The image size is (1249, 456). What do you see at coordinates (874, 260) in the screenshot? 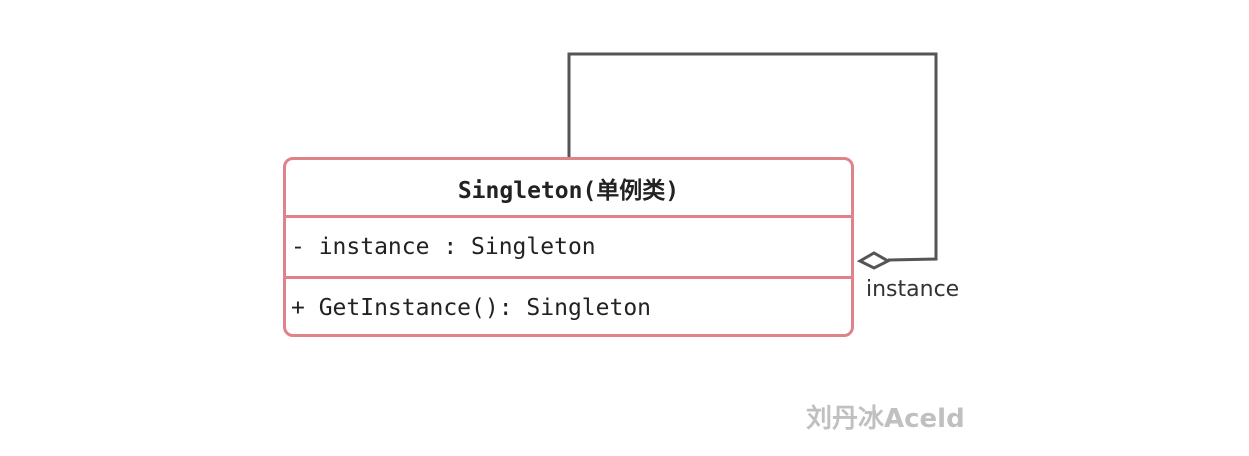
I see `aggregation-diamond-icon` at bounding box center [874, 260].